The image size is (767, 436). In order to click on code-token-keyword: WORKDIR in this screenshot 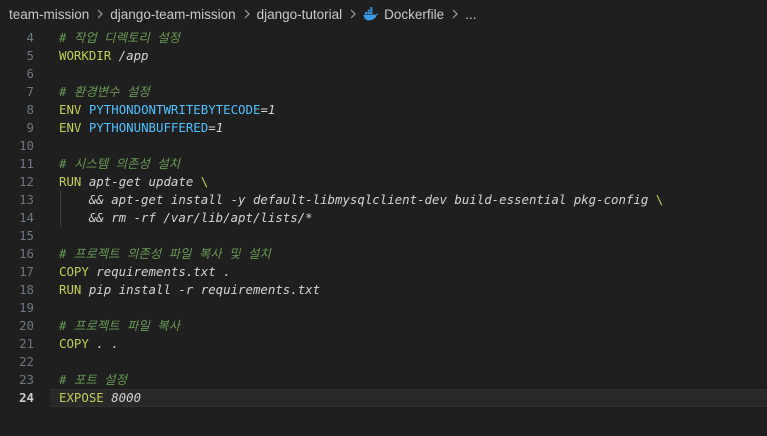, I will do `click(85, 55)`.